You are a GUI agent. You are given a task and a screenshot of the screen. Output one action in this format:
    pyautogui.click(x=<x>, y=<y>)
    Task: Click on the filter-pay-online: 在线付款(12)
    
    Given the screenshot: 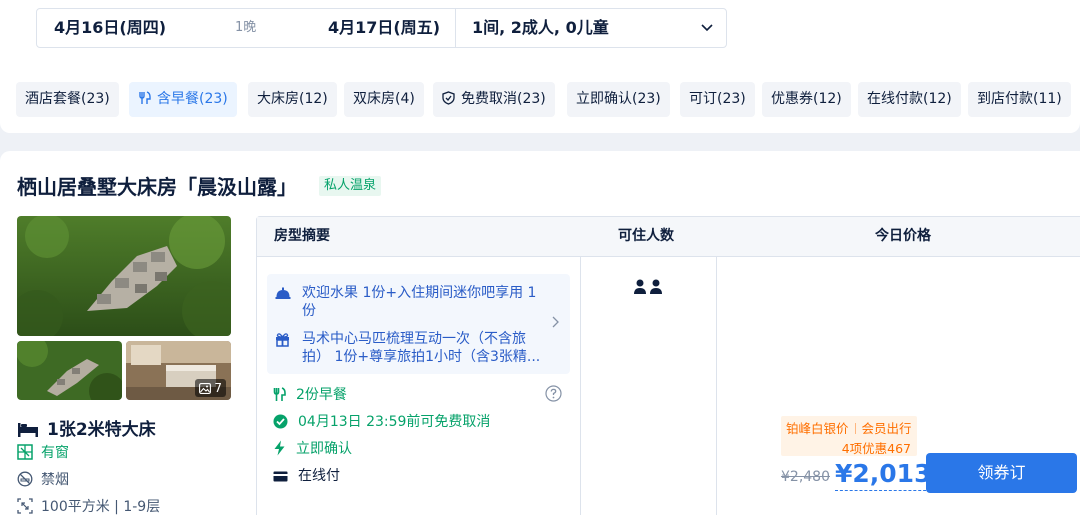 What is the action you would take?
    pyautogui.click(x=909, y=99)
    